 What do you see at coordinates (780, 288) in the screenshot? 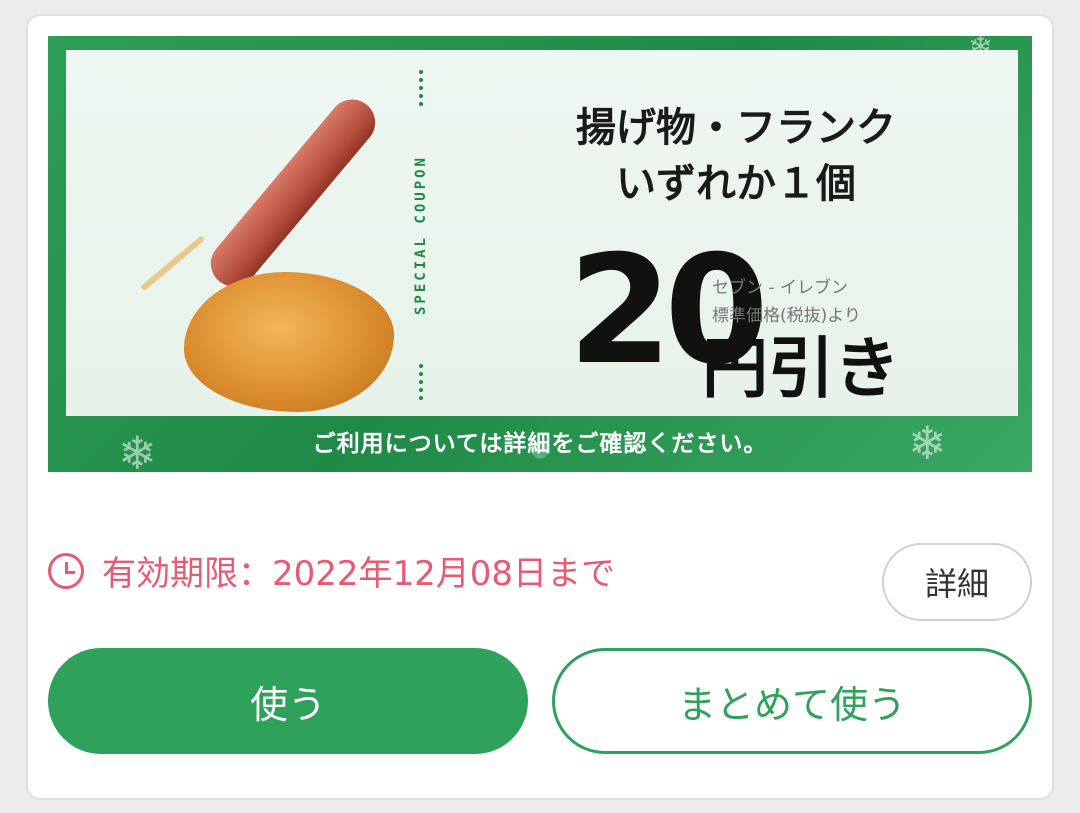
I see `price-note-line1: セブン - イレブン` at bounding box center [780, 288].